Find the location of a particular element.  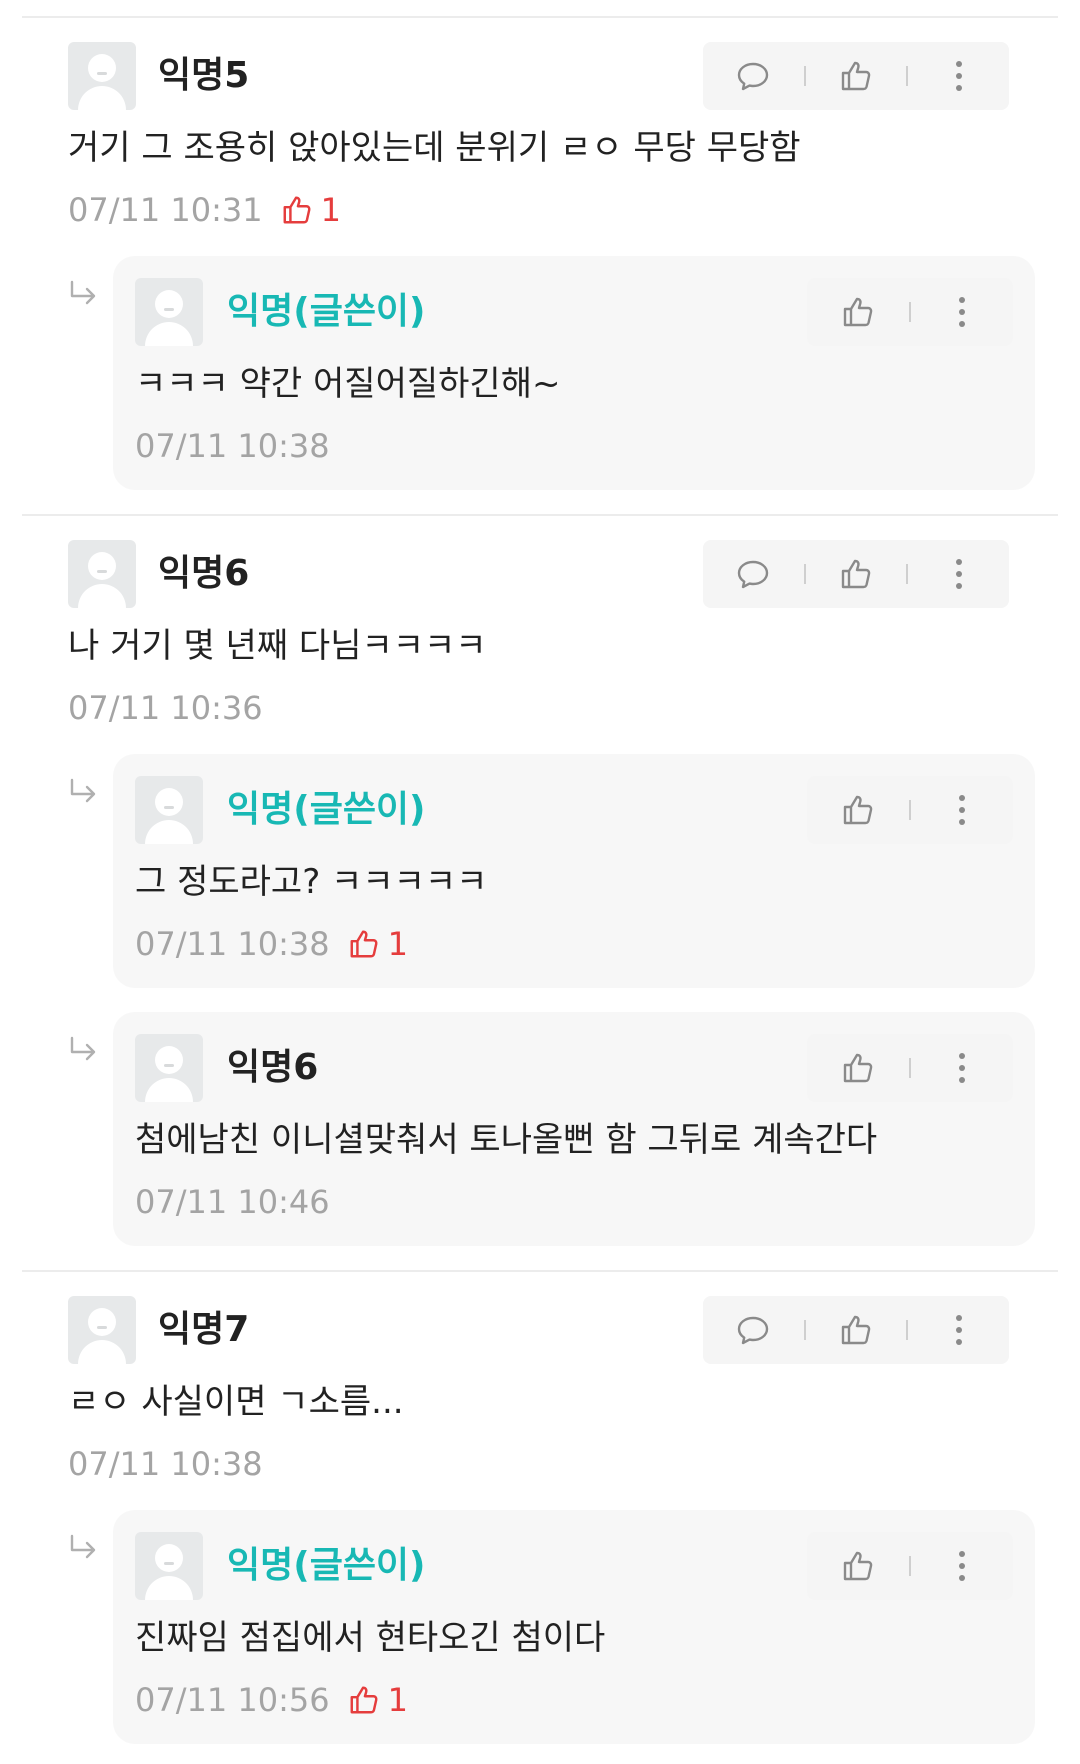

comment-text: 나 거기 몇 년째 다님ㅋㅋㅋㅋ is located at coordinates (277, 646).